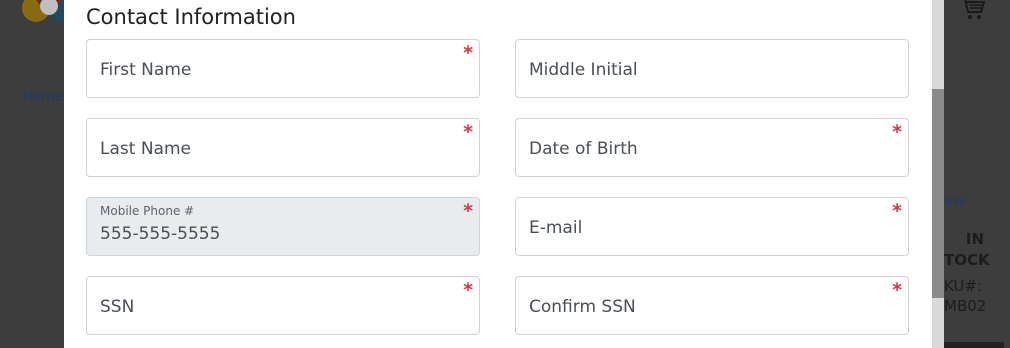 The width and height of the screenshot is (1010, 348). I want to click on cart-icon, so click(973, 9).